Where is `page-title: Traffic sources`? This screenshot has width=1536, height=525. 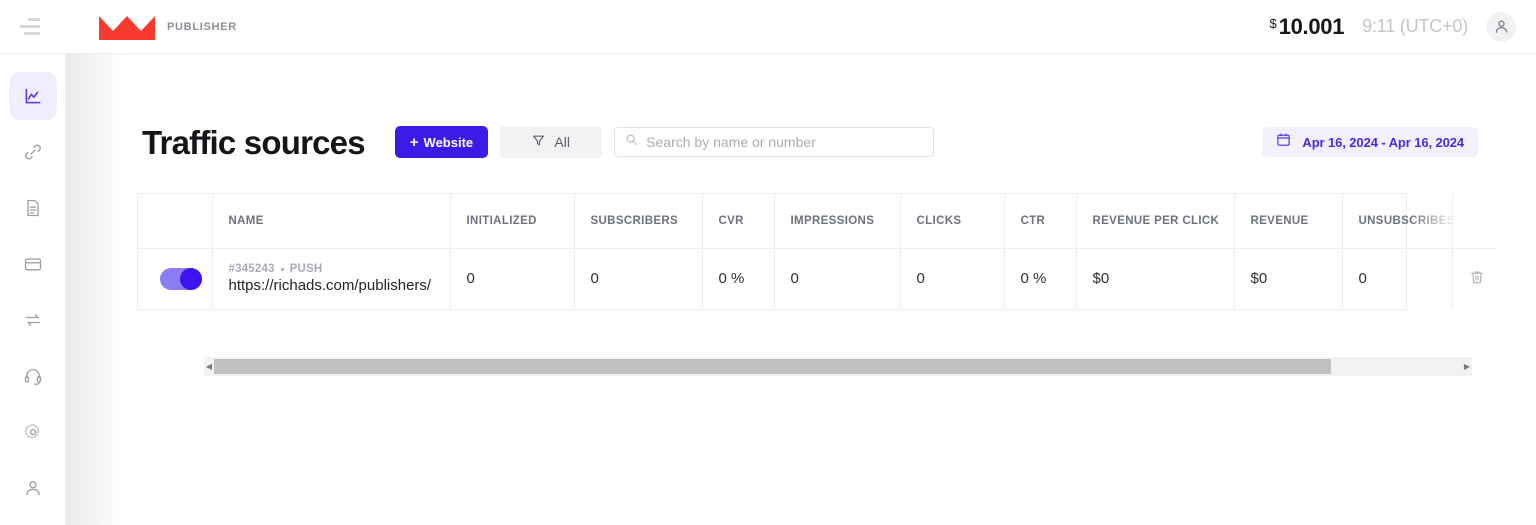
page-title: Traffic sources is located at coordinates (254, 142).